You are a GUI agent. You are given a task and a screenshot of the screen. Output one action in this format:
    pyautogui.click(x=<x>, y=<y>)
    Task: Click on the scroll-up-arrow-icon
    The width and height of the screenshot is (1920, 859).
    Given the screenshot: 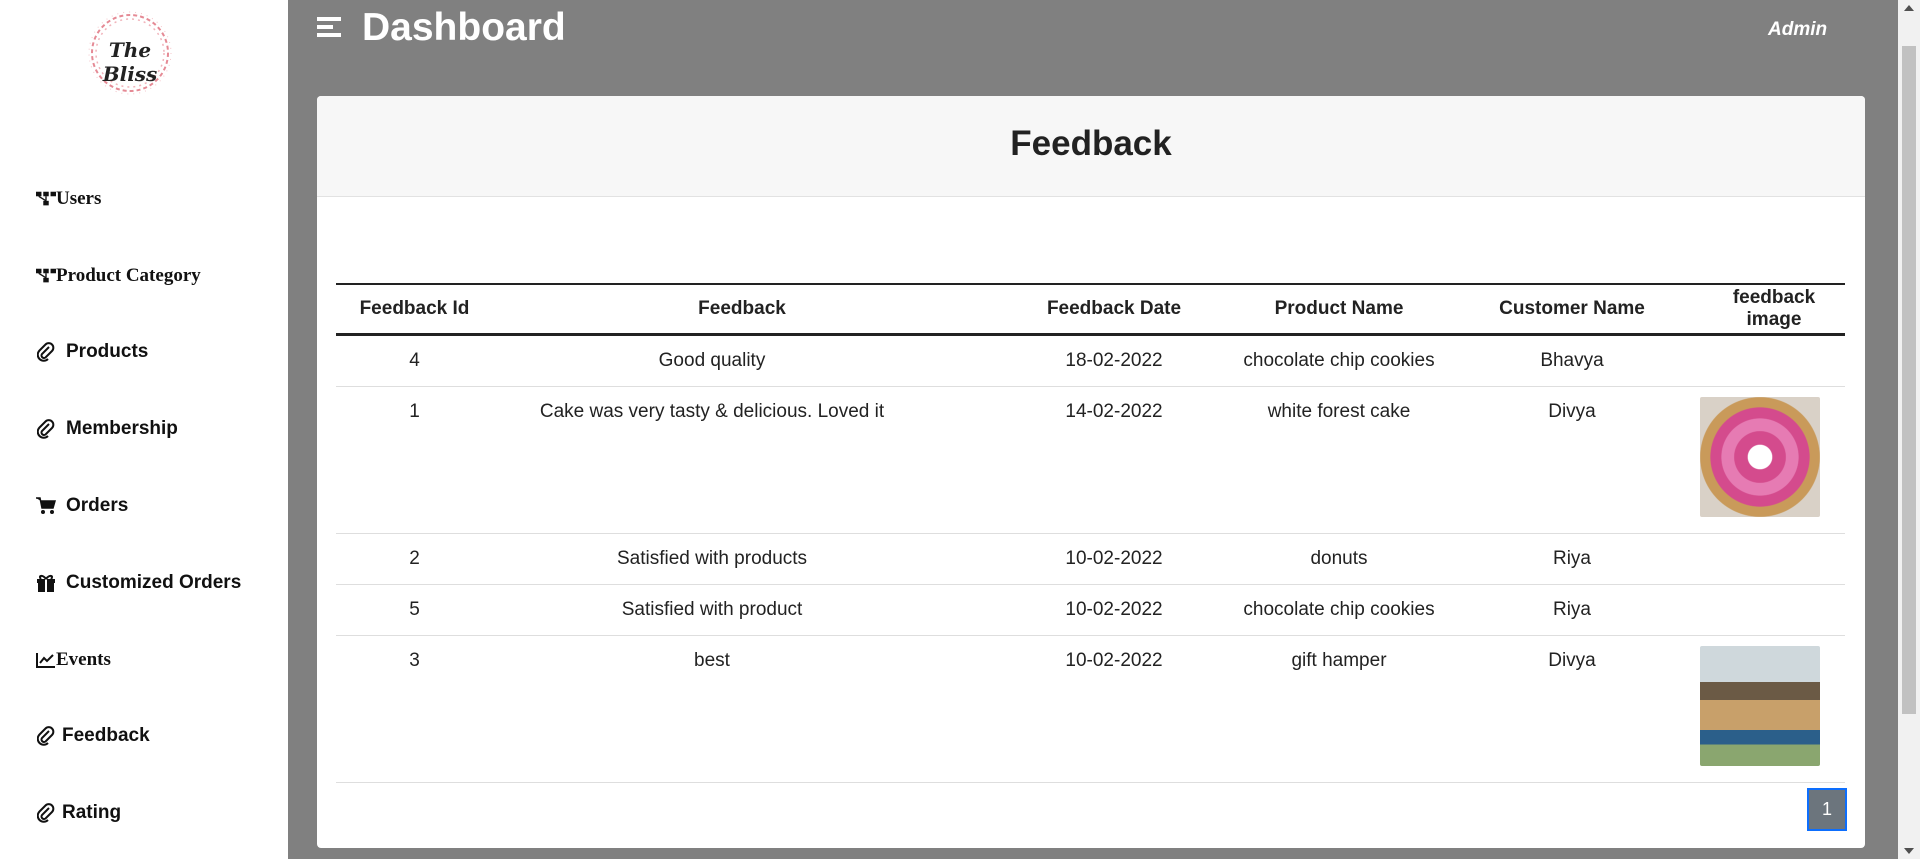 What is the action you would take?
    pyautogui.click(x=1909, y=8)
    